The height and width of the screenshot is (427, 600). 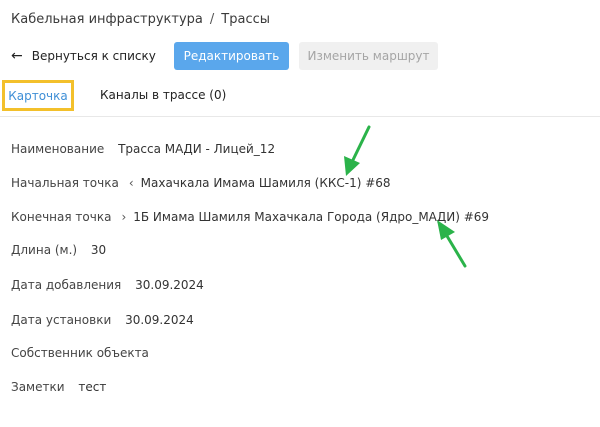 What do you see at coordinates (61, 320) in the screenshot?
I see `field-installed-label: Дата установки` at bounding box center [61, 320].